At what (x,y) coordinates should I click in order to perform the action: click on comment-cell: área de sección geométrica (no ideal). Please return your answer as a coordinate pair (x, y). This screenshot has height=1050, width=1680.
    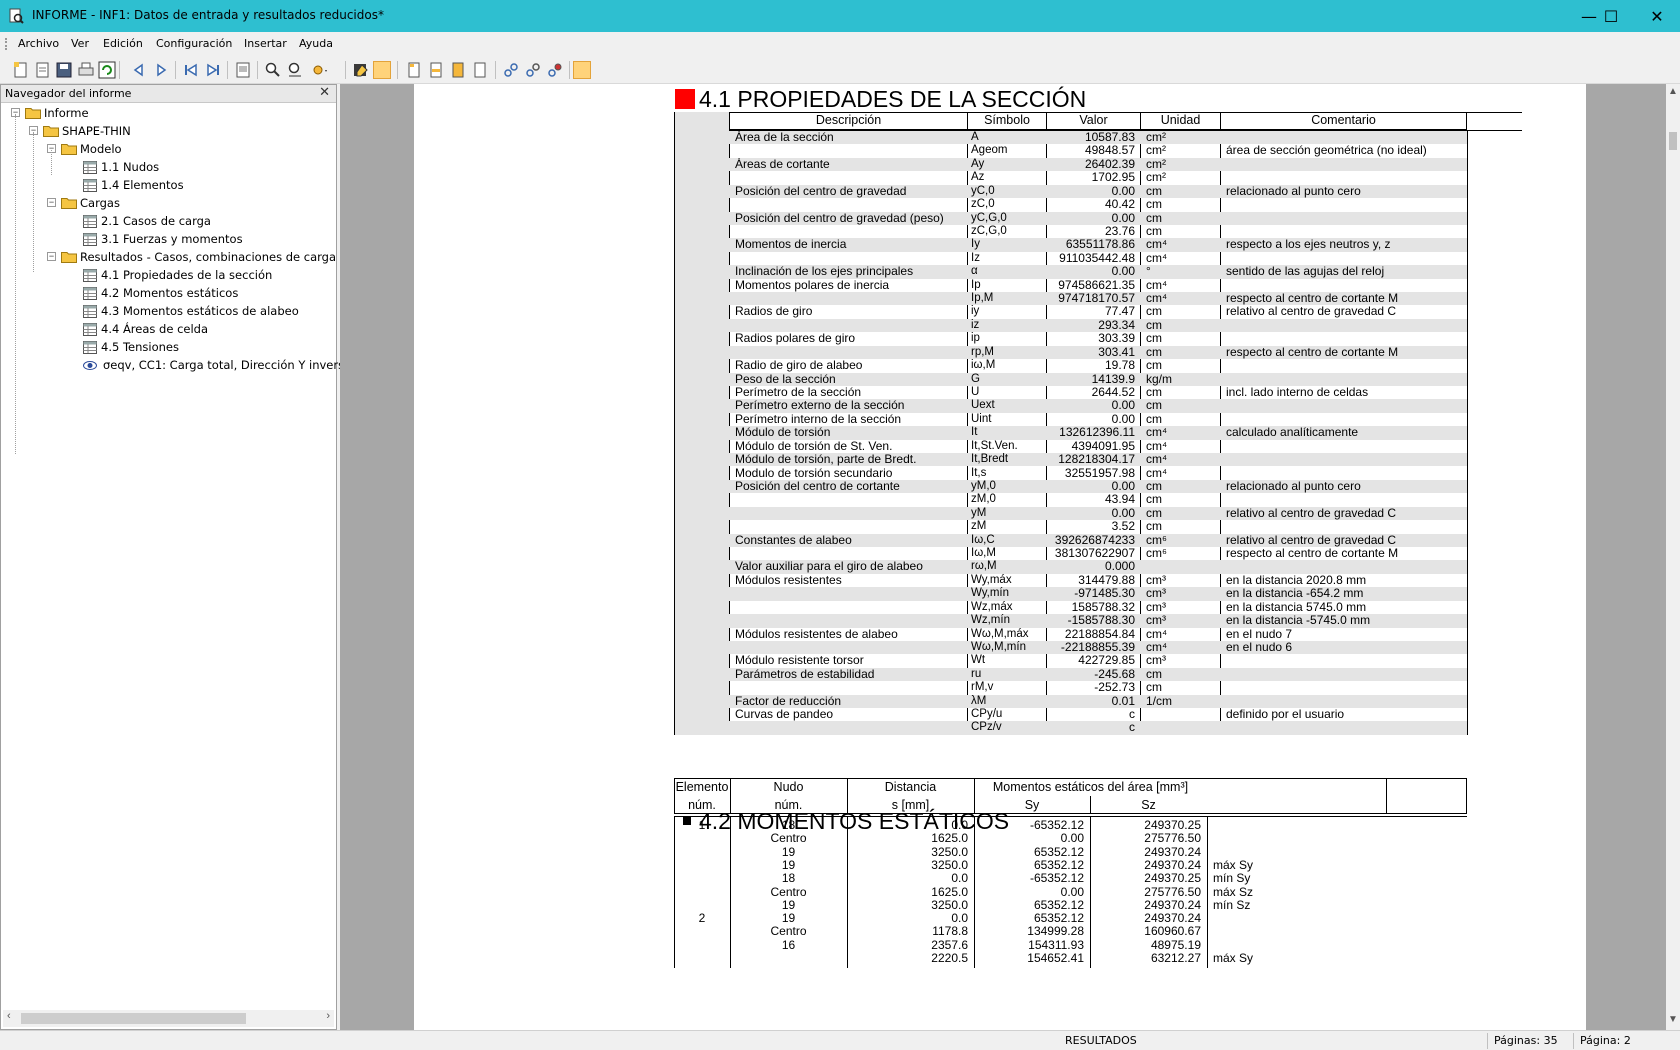
    Looking at the image, I should click on (1326, 151).